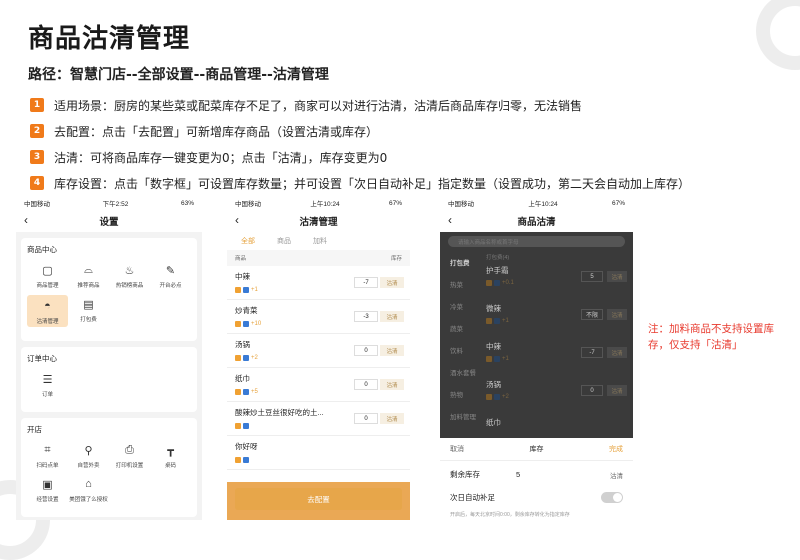 Image resolution: width=800 pixels, height=560 pixels. I want to click on stock-input: 不限, so click(592, 314).